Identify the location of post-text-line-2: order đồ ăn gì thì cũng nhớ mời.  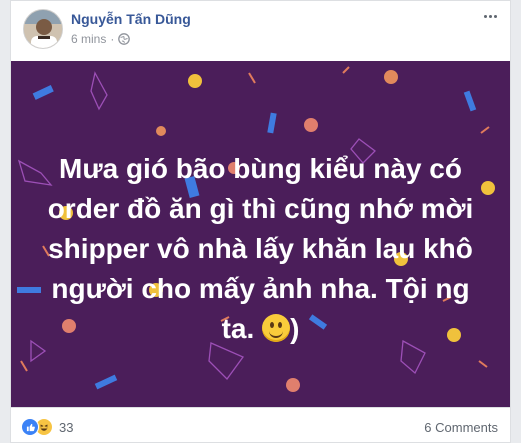
(260, 208).